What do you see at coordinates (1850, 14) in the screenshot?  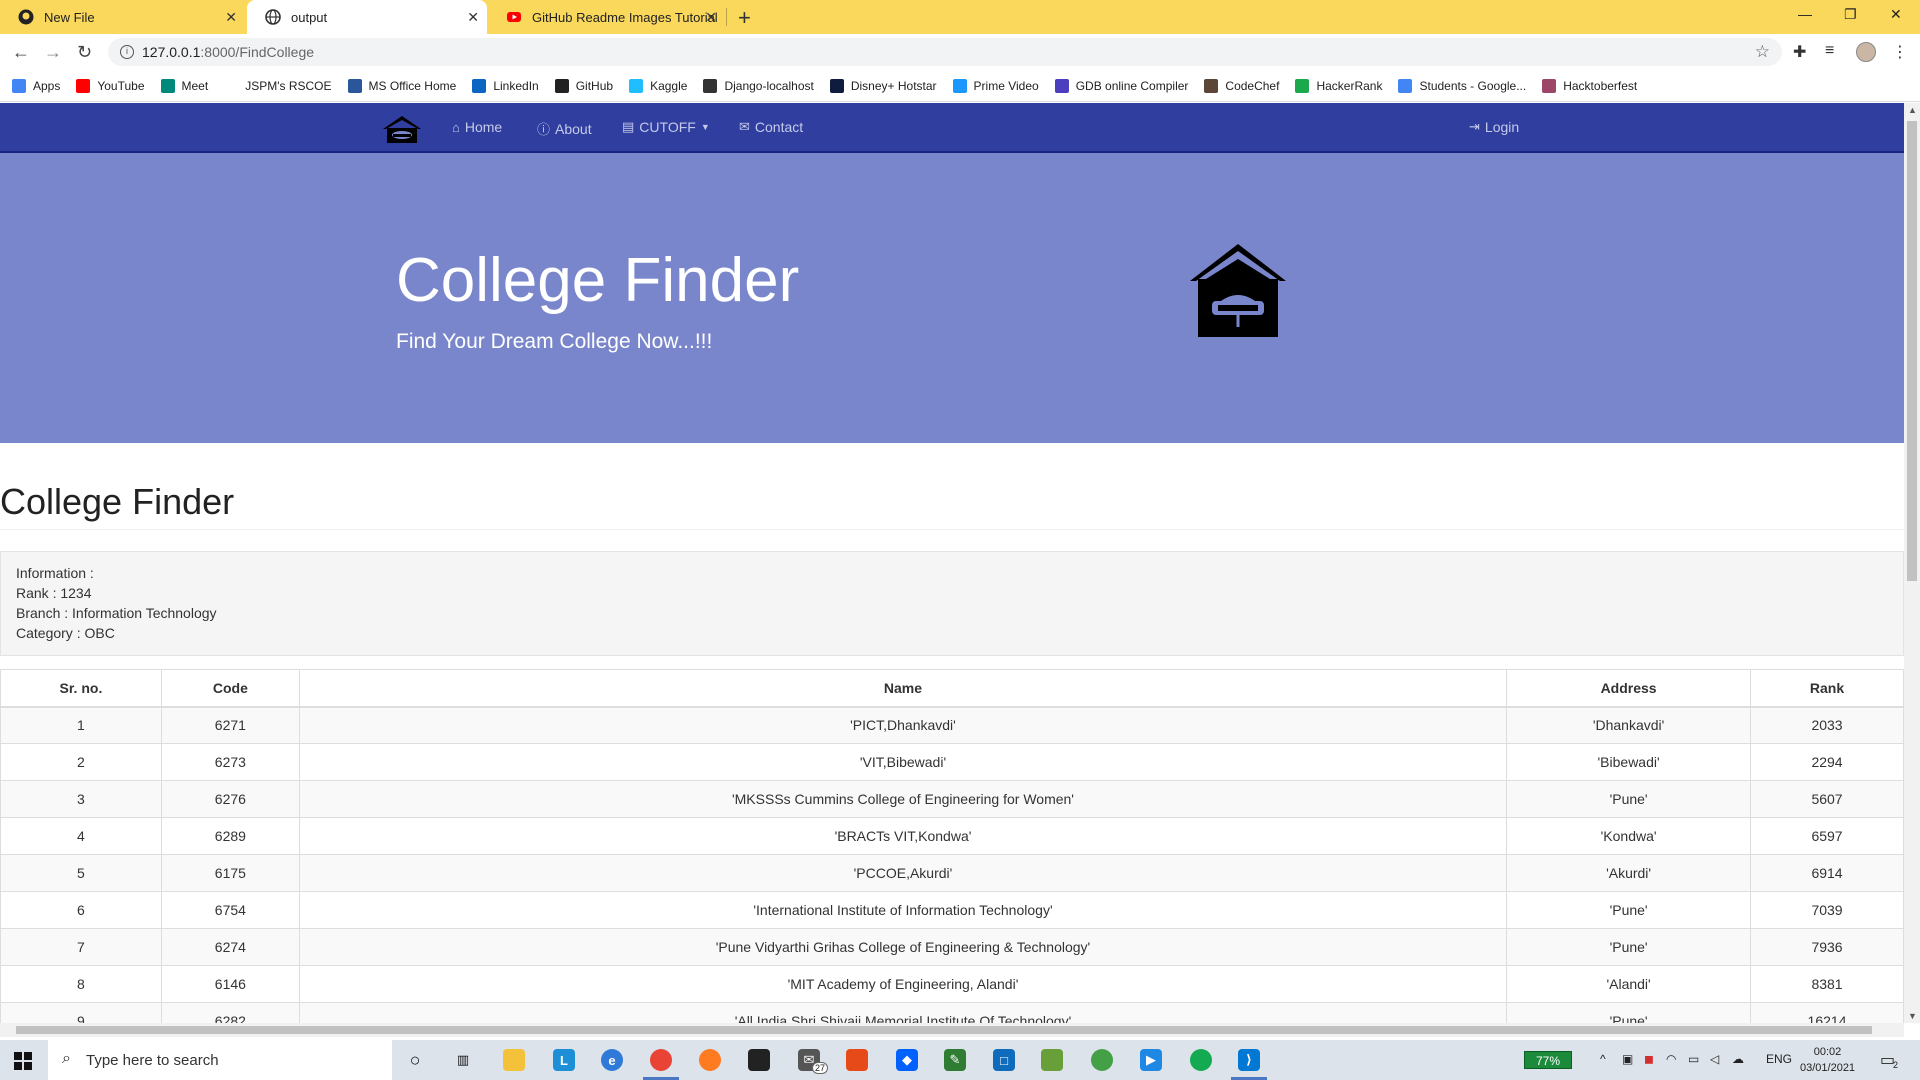 I see `restore-button: ❐` at bounding box center [1850, 14].